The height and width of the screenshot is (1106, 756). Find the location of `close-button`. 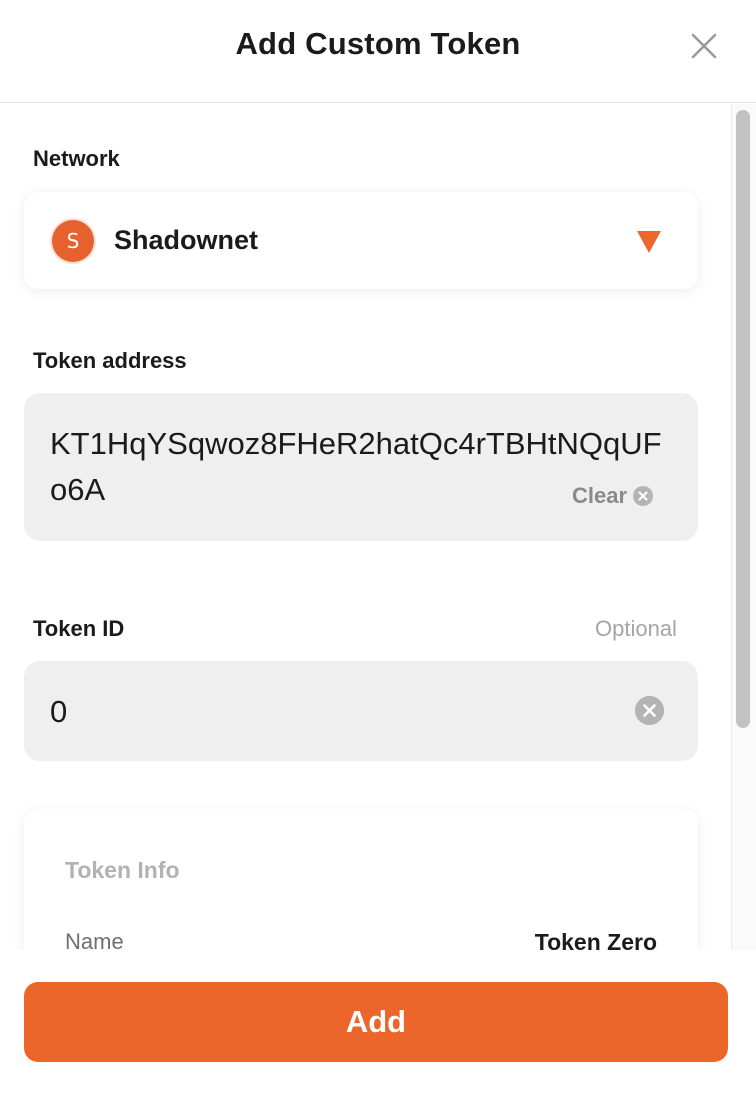

close-button is located at coordinates (704, 46).